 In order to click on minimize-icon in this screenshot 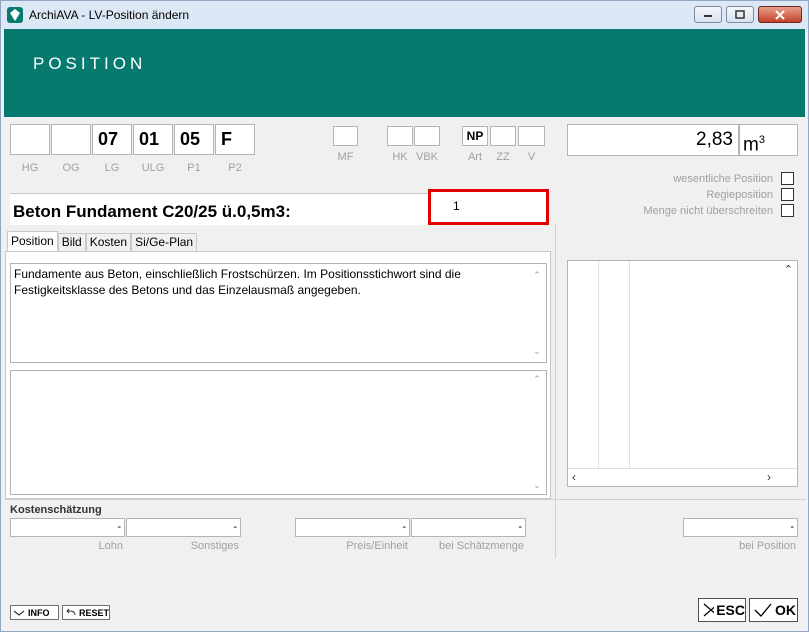, I will do `click(708, 15)`.